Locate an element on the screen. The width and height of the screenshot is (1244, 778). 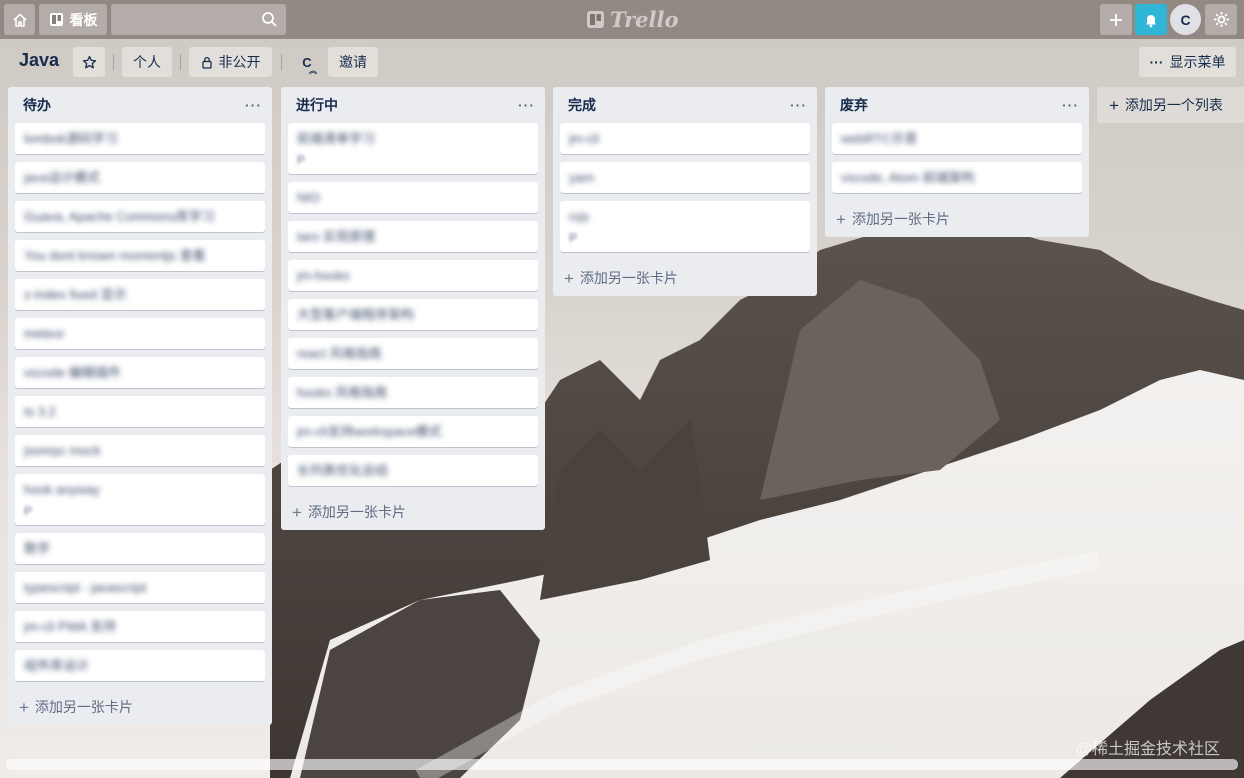
team-visibility-button: 个人 is located at coordinates (147, 62).